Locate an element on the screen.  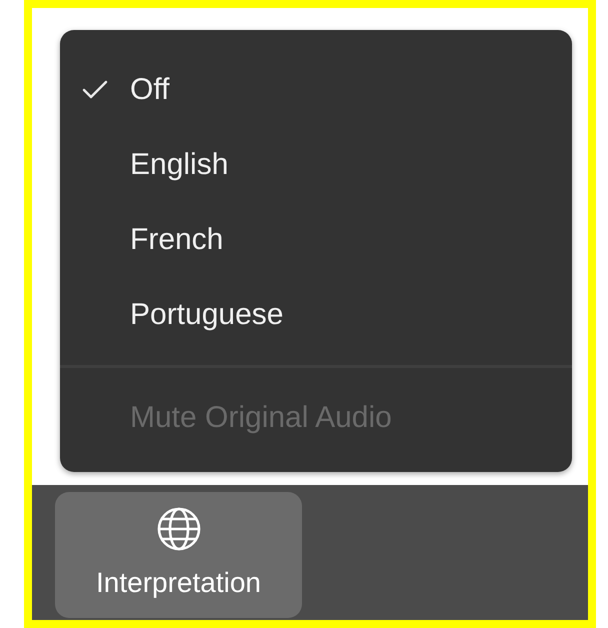
menu-item: Off is located at coordinates (316, 89).